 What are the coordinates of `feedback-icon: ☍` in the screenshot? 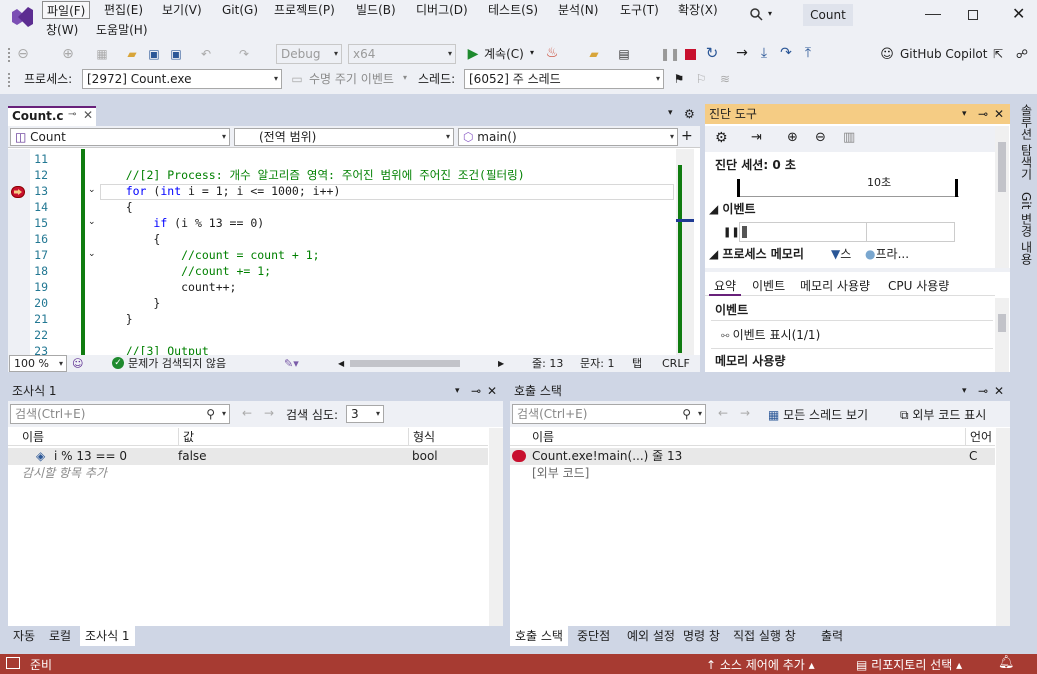 It's located at (1022, 54).